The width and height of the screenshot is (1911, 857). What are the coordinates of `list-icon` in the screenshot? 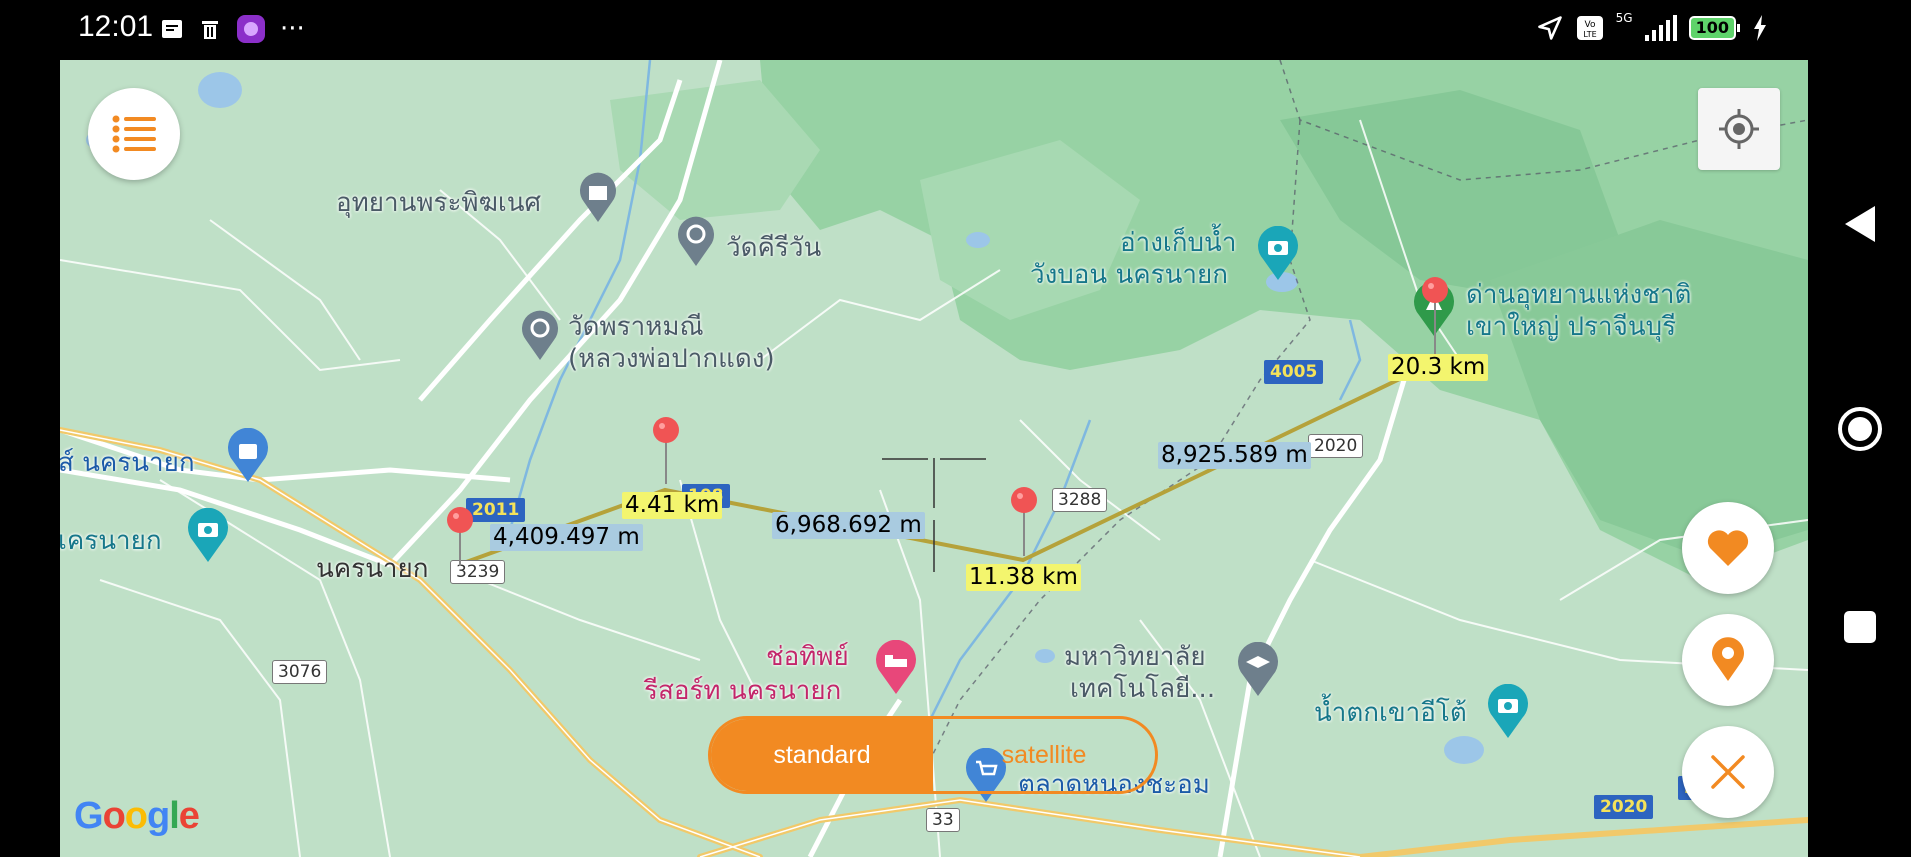 It's located at (134, 134).